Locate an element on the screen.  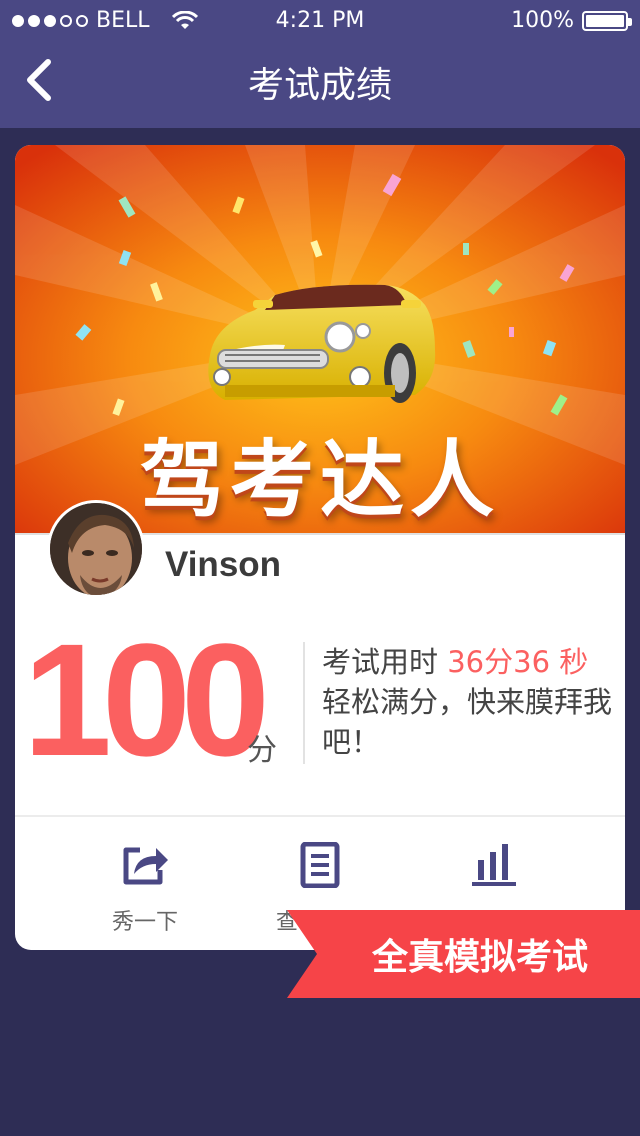
result-info: 考试用时 36分36 秒 轻松满分，快来膜拜我吧！ is located at coordinates (472, 702).